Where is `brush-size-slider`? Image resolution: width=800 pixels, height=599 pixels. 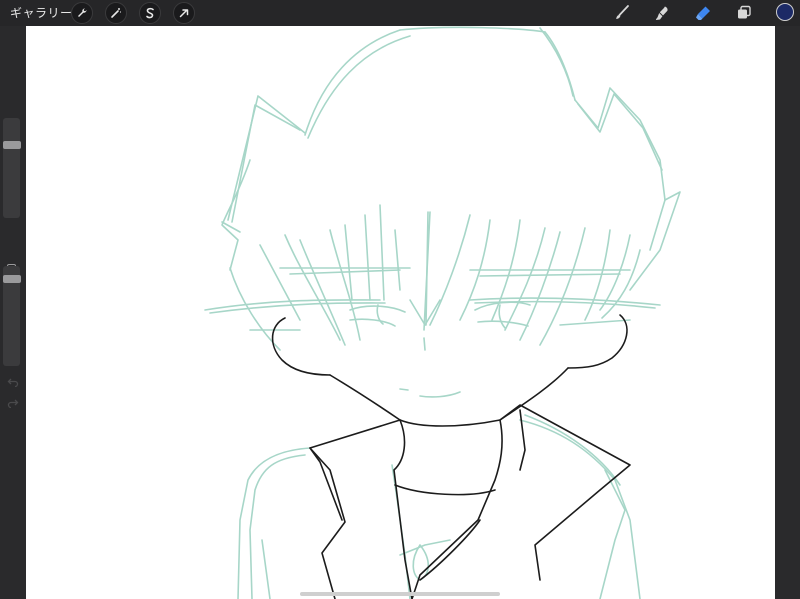 brush-size-slider is located at coordinates (11, 168).